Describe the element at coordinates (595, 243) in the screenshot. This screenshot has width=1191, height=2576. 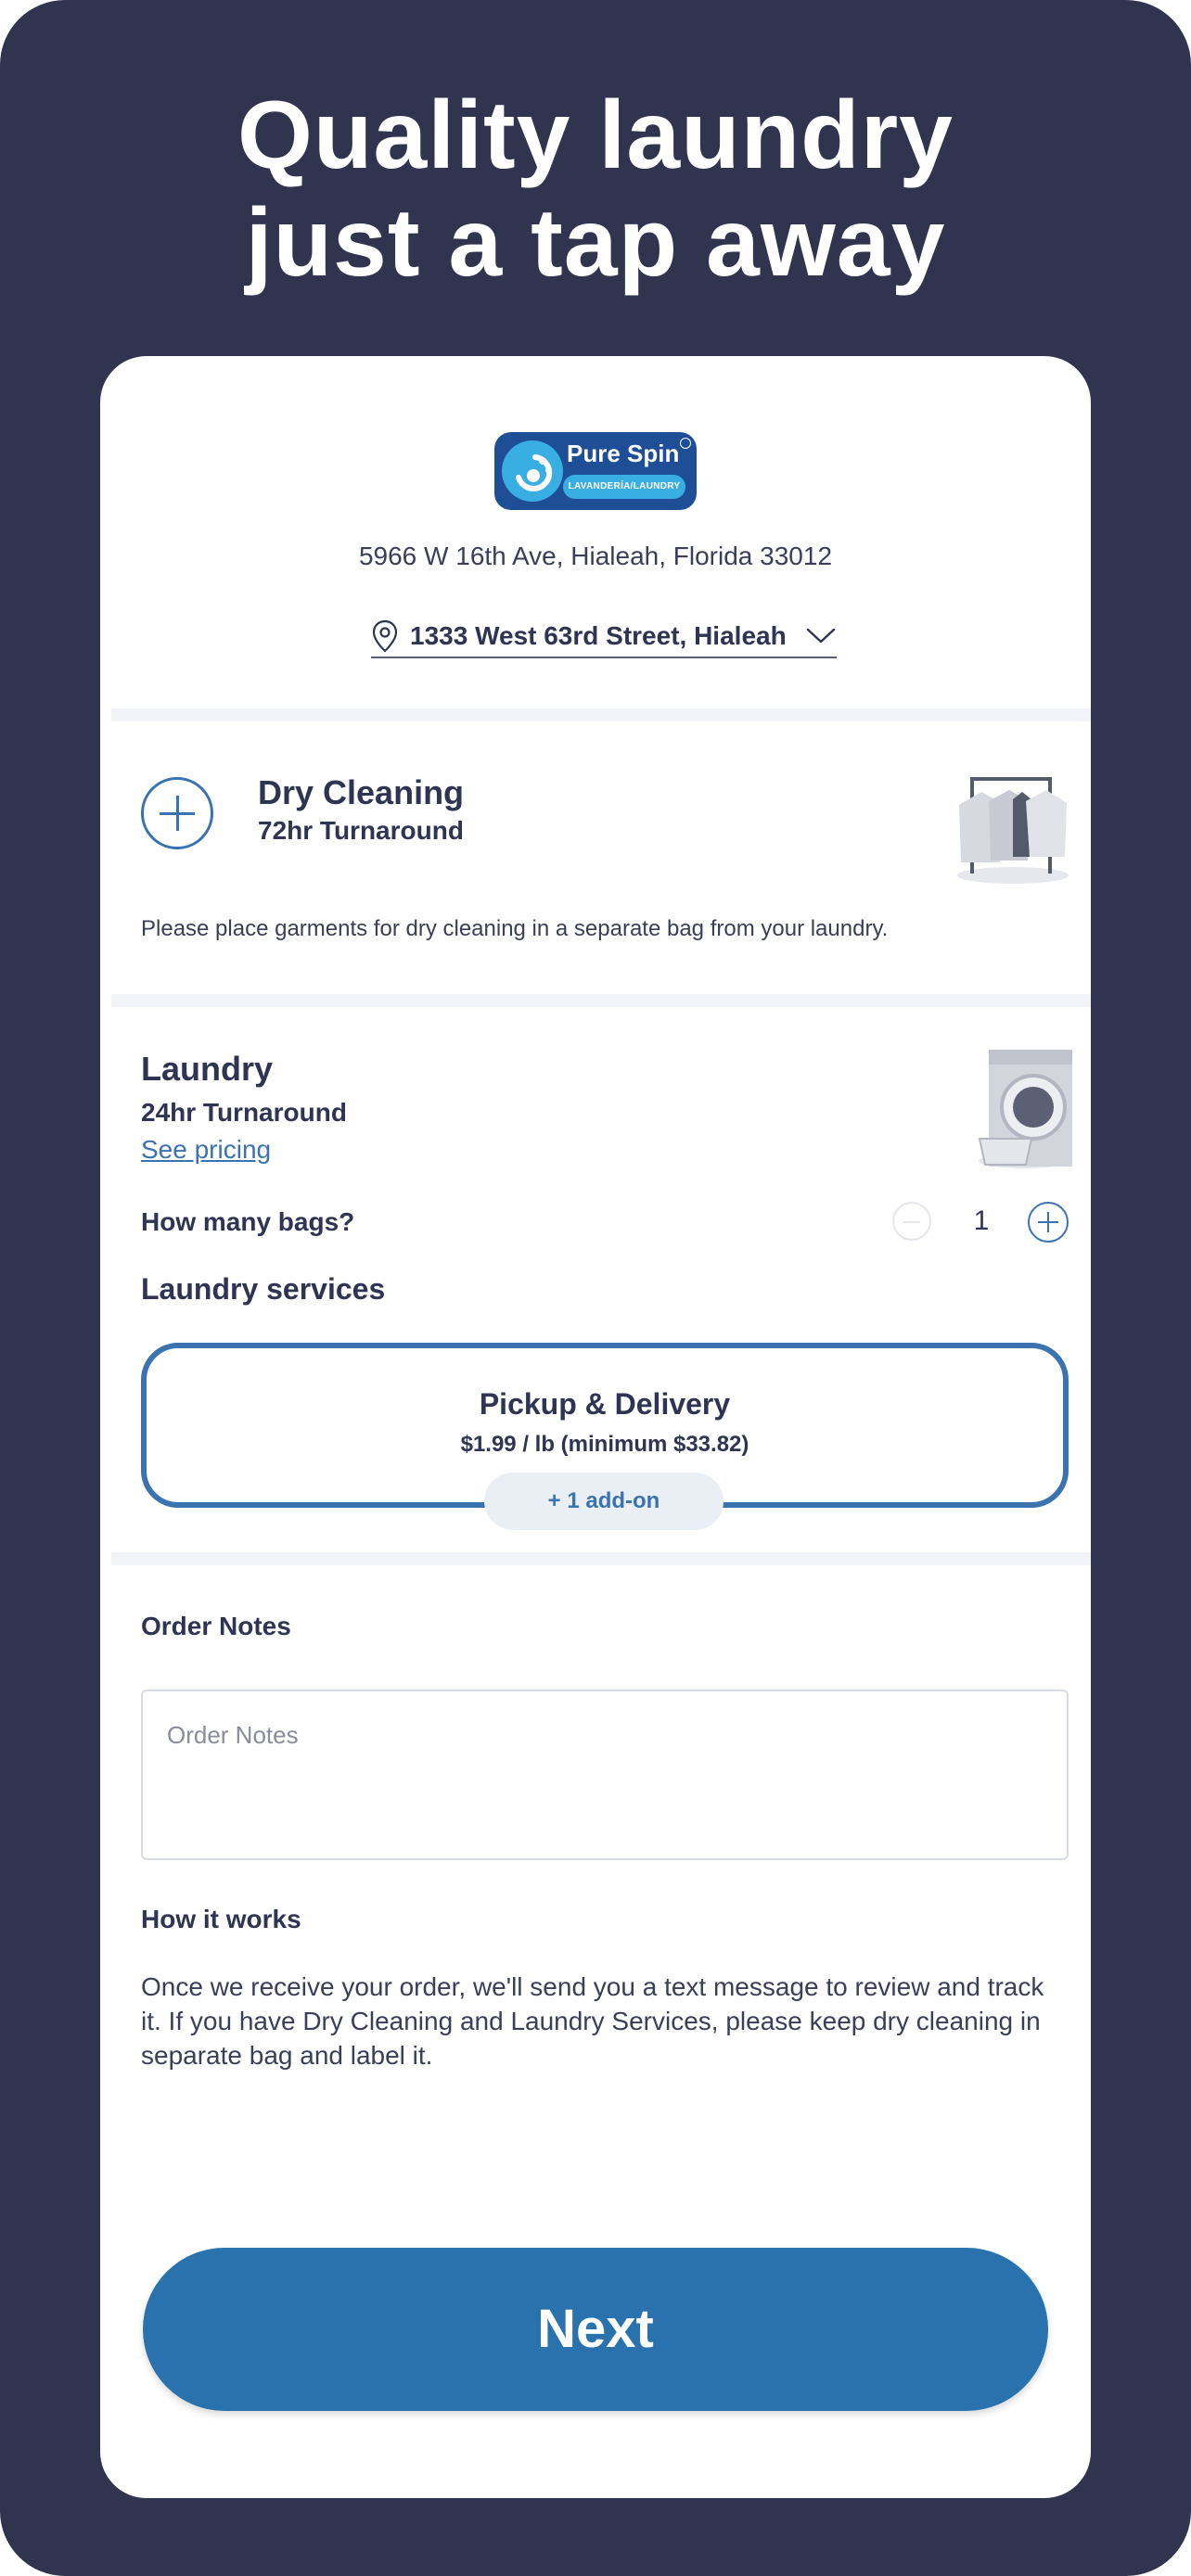
I see `headline-line-2: just a tap away` at that location.